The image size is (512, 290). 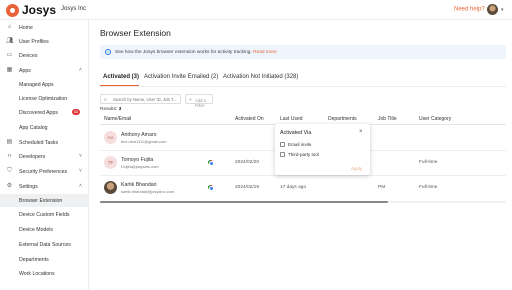 What do you see at coordinates (25, 71) in the screenshot?
I see `sidebar-item-label: Apps` at bounding box center [25, 71].